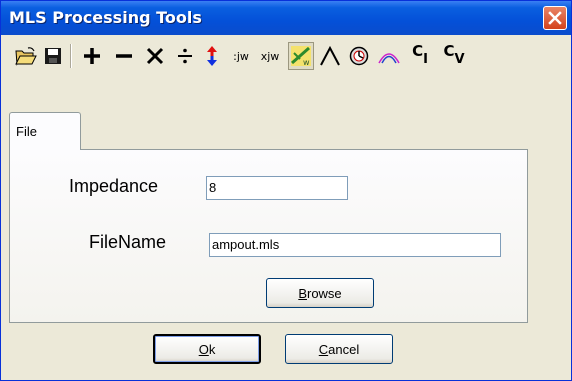 The image size is (572, 381). Describe the element at coordinates (155, 56) in the screenshot. I see `multiply-icon` at that location.